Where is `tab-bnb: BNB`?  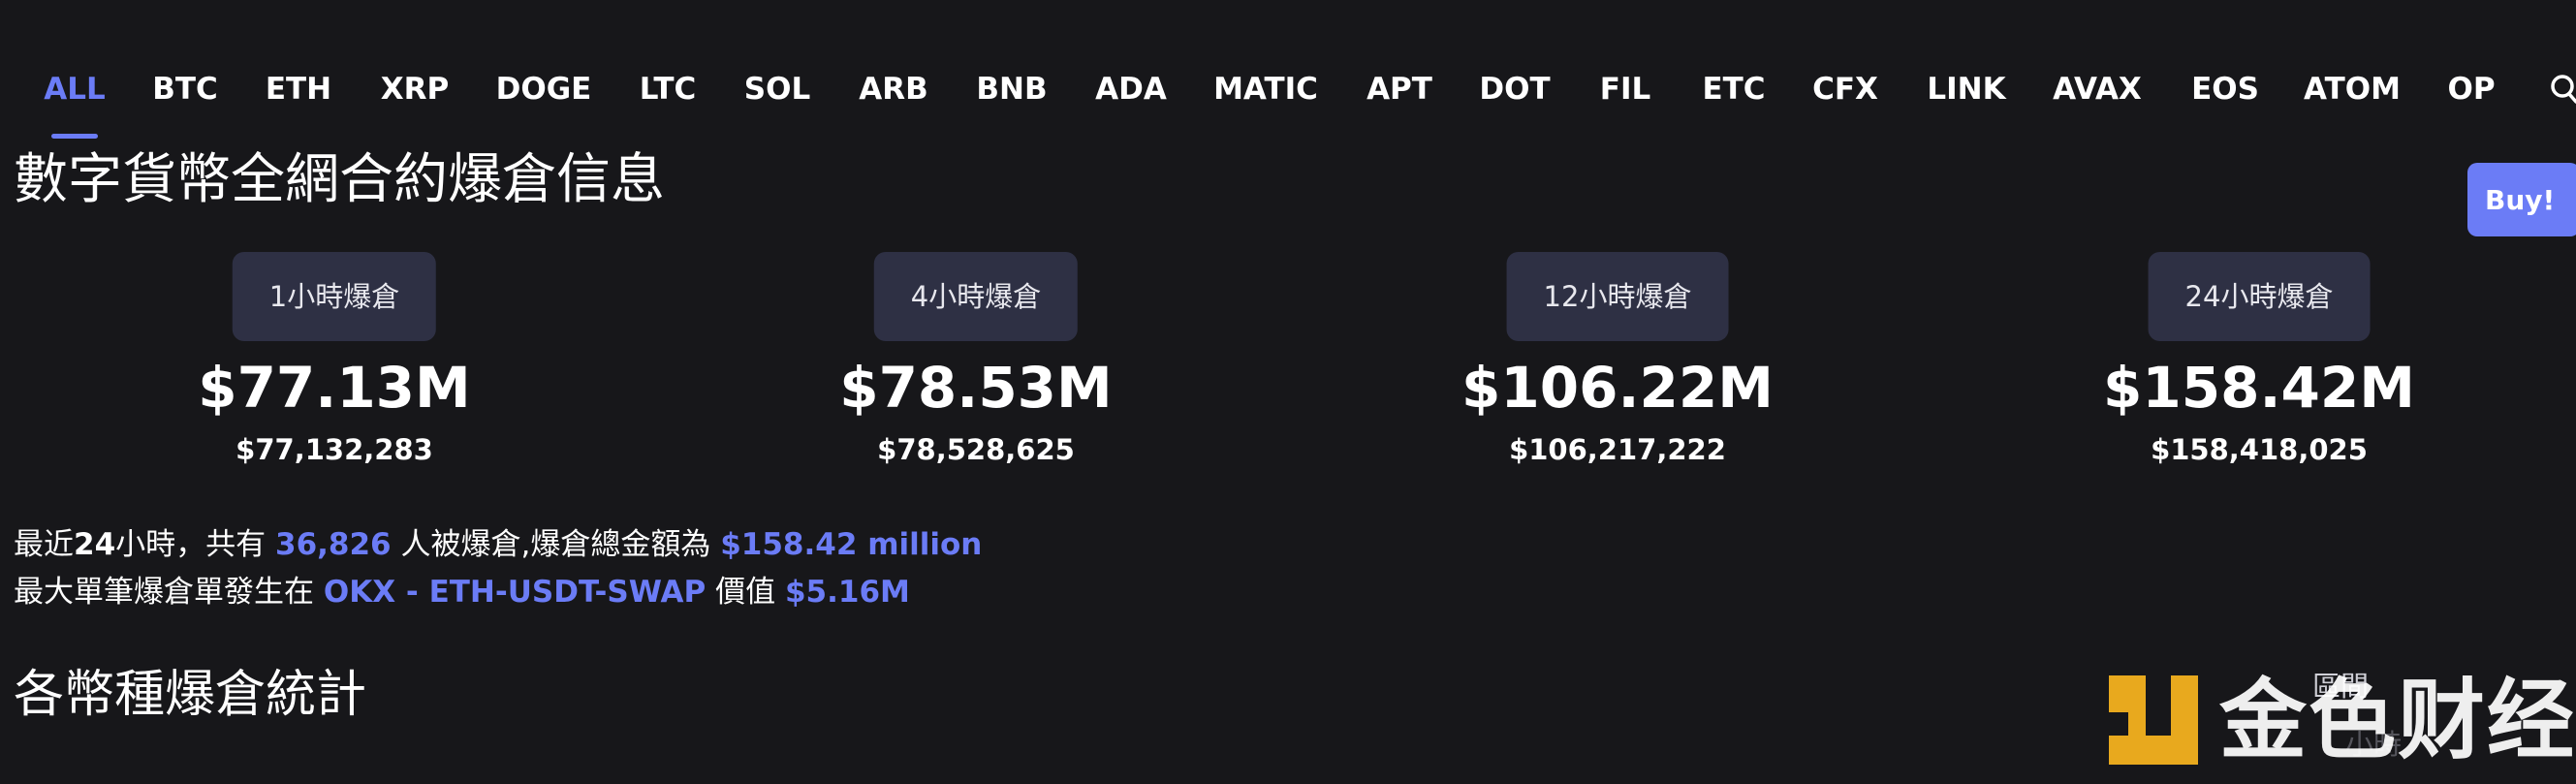
tab-bnb: BNB is located at coordinates (1011, 90).